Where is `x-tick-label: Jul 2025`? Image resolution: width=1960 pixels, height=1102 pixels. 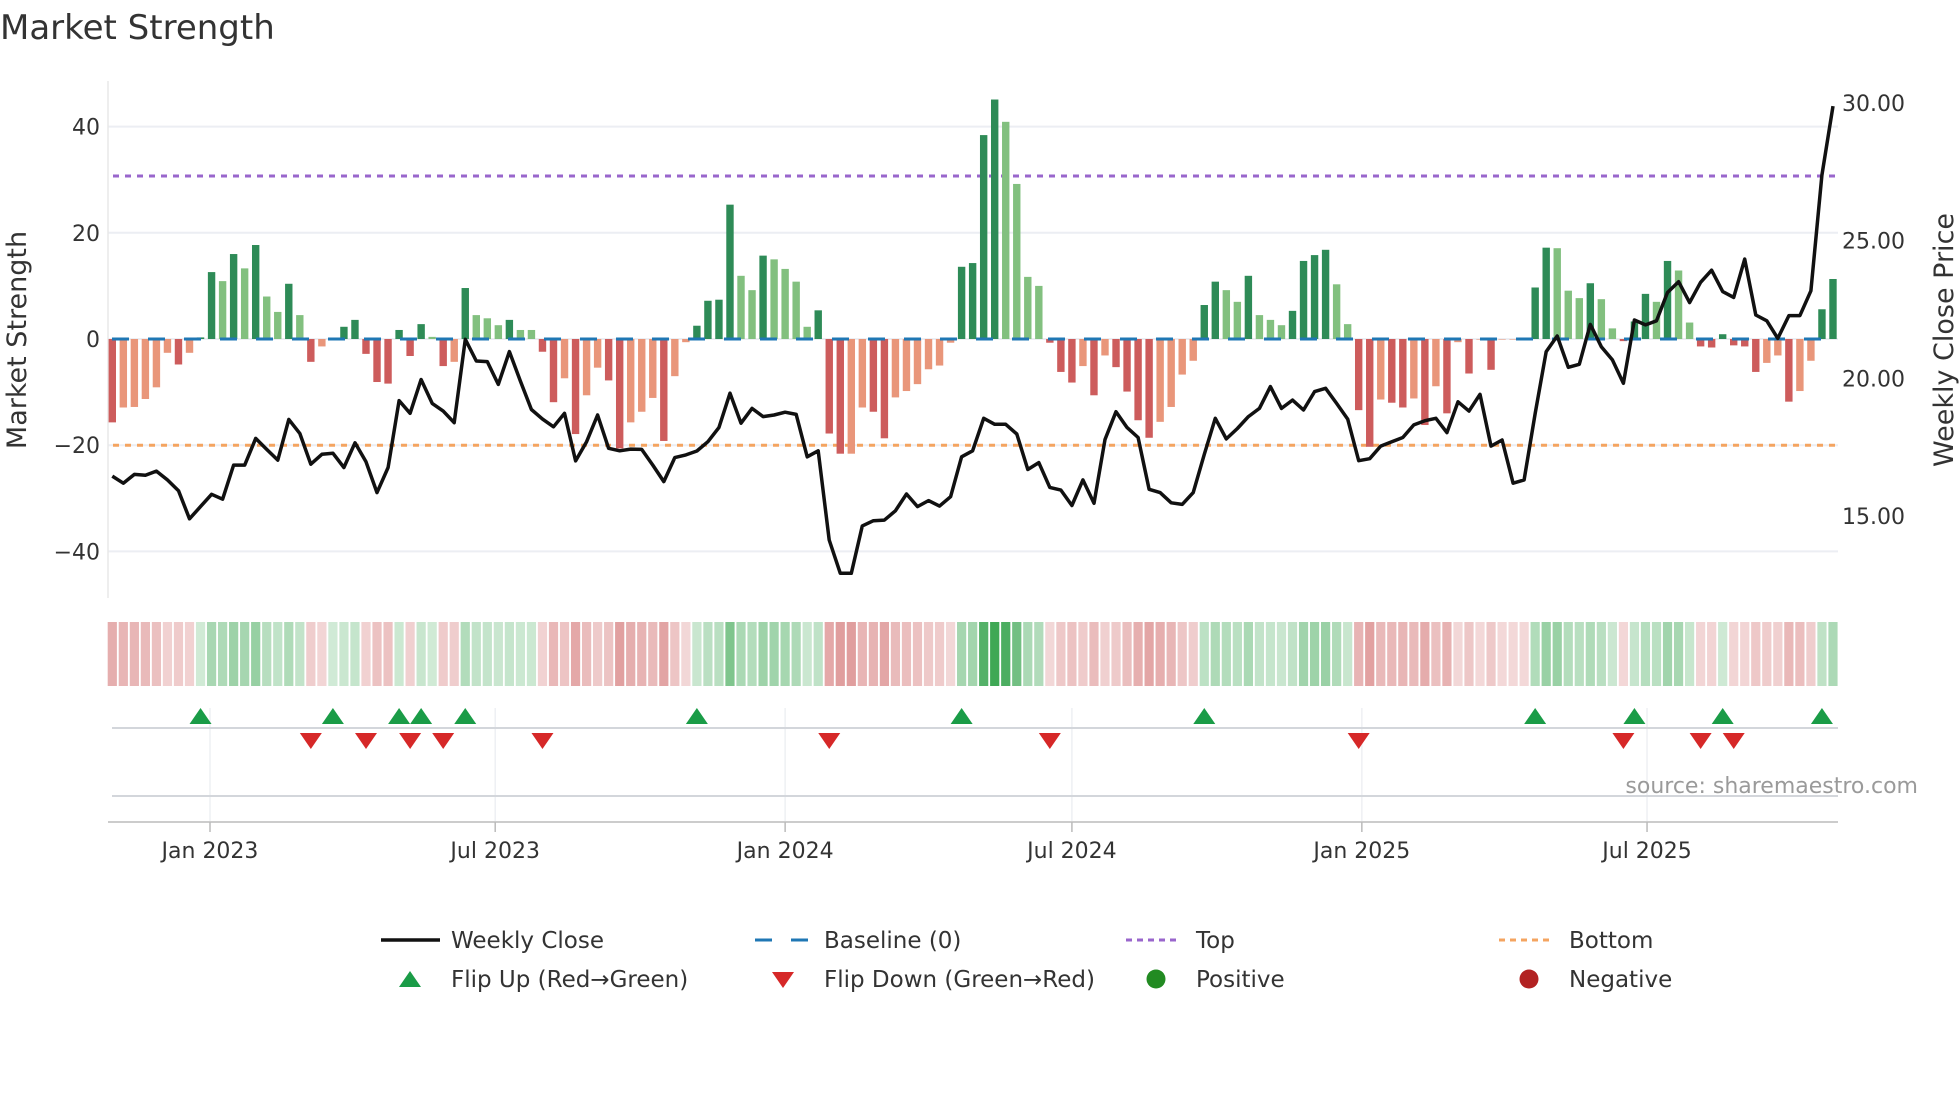 x-tick-label: Jul 2025 is located at coordinates (1646, 851).